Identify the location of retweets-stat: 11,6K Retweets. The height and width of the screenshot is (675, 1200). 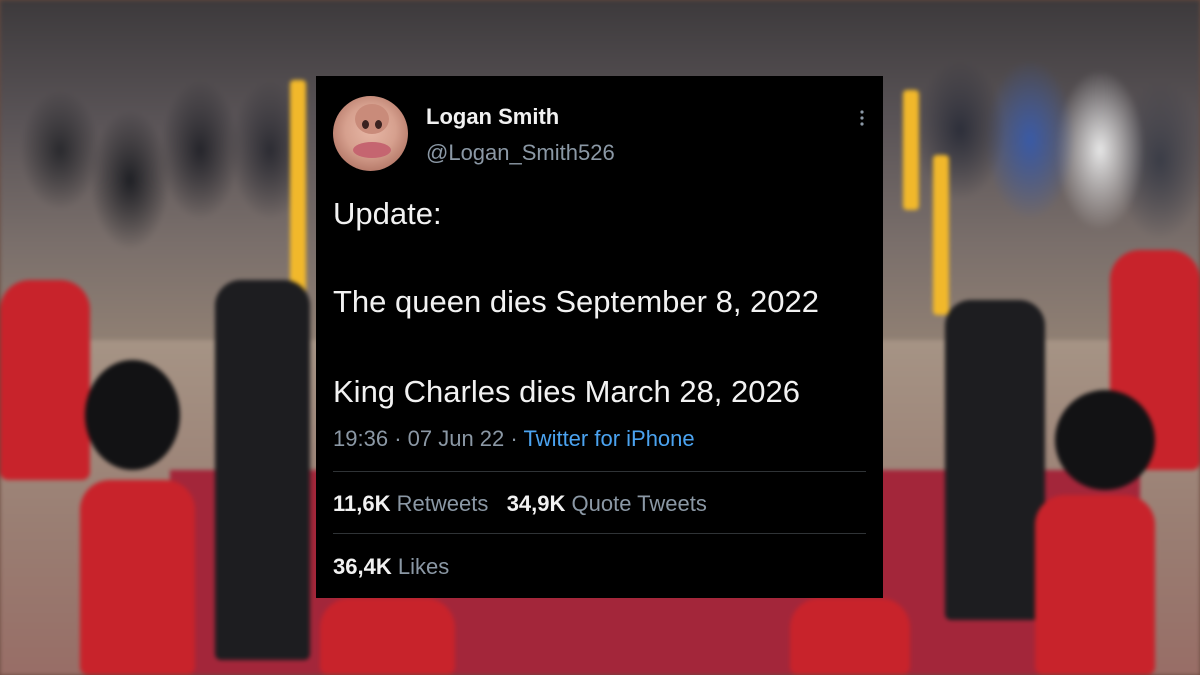
(410, 503).